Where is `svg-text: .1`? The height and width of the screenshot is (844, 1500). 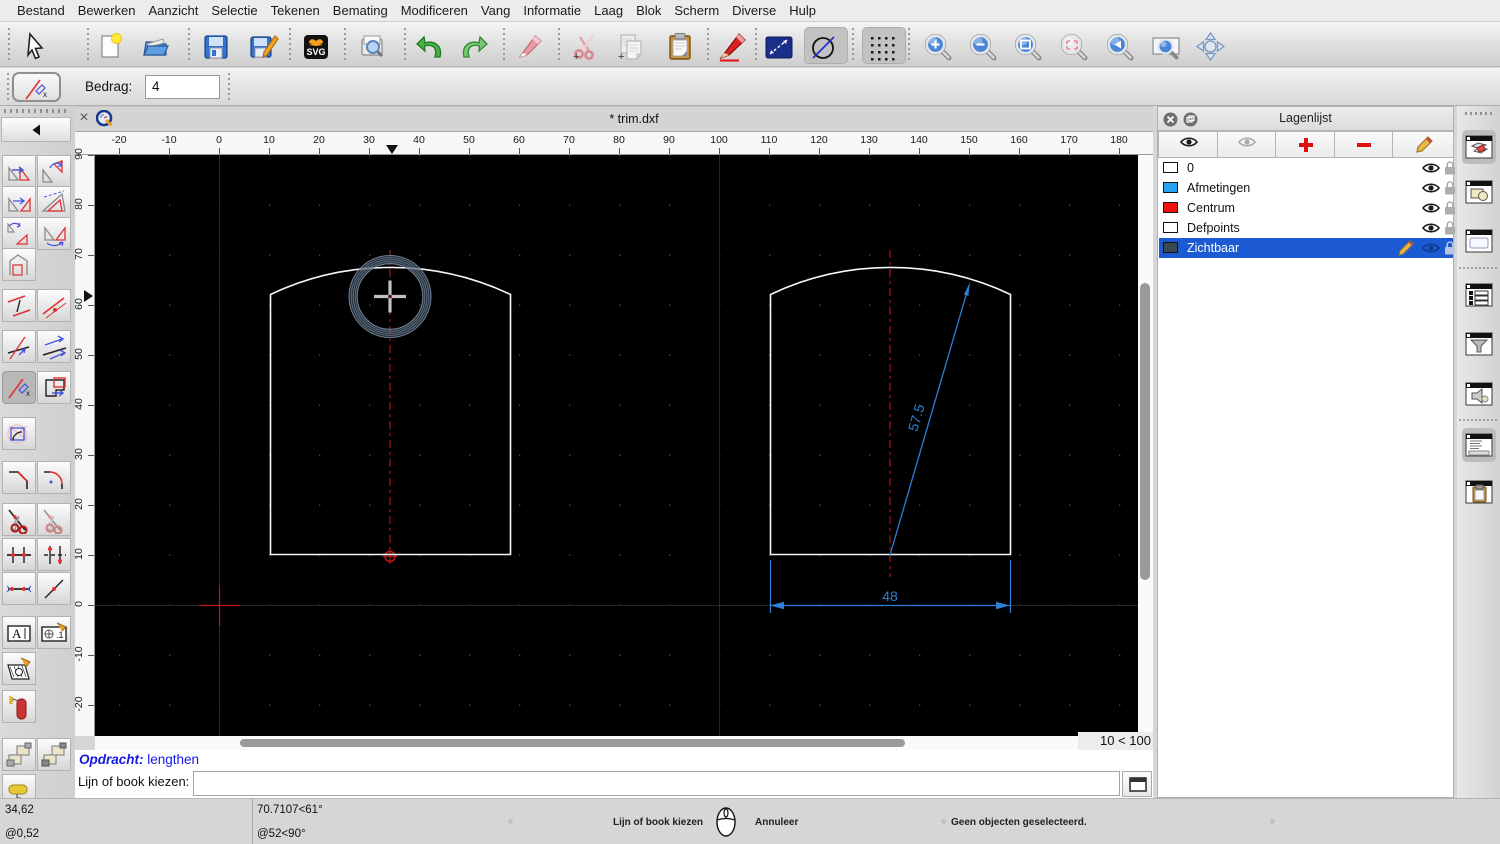 svg-text: .1 is located at coordinates (60, 635).